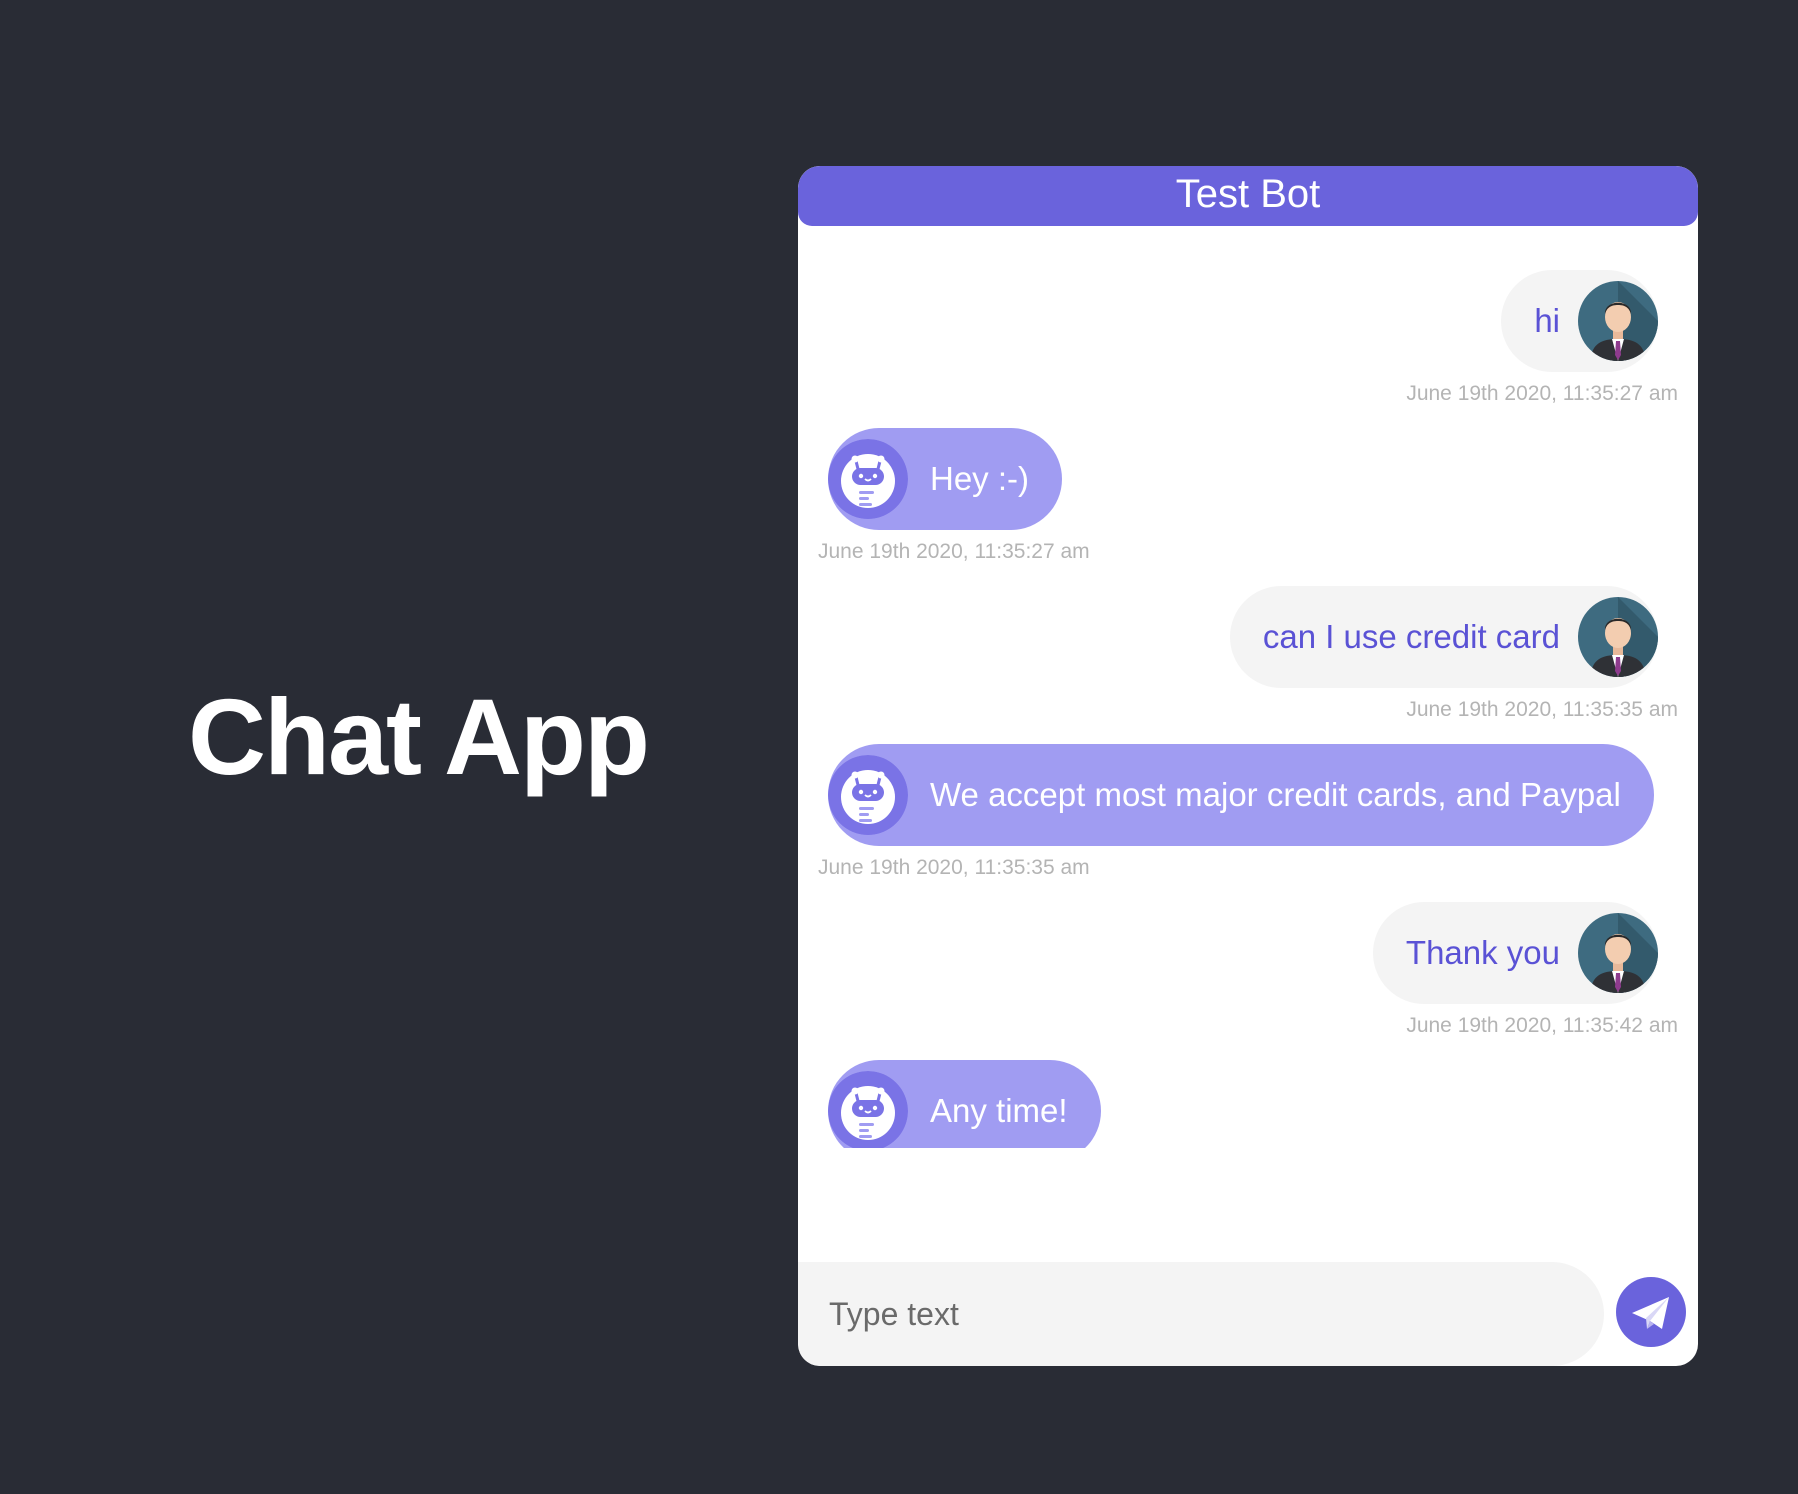 This screenshot has height=1494, width=1798. I want to click on message-text: Hey :-), so click(979, 478).